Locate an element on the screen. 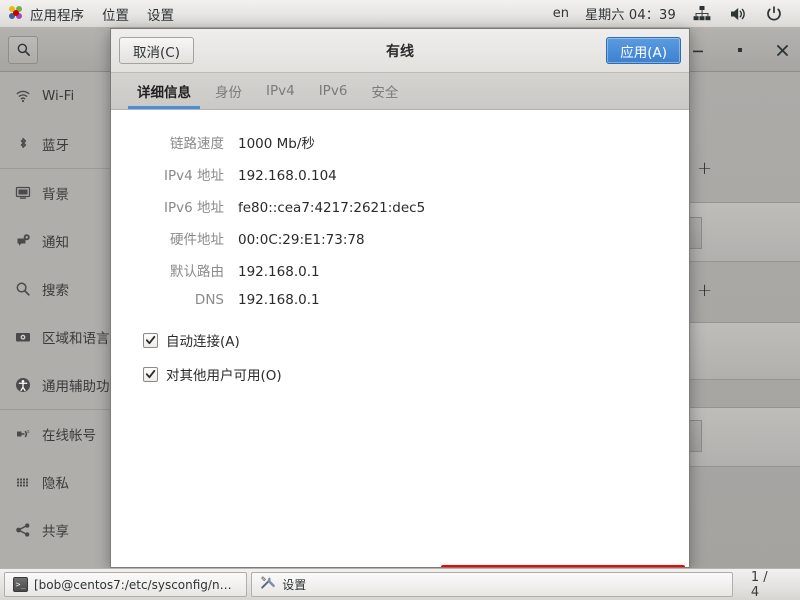 The image size is (800, 600). top-panel-menus: 应用程序 位置 设置 is located at coordinates (91, 14).